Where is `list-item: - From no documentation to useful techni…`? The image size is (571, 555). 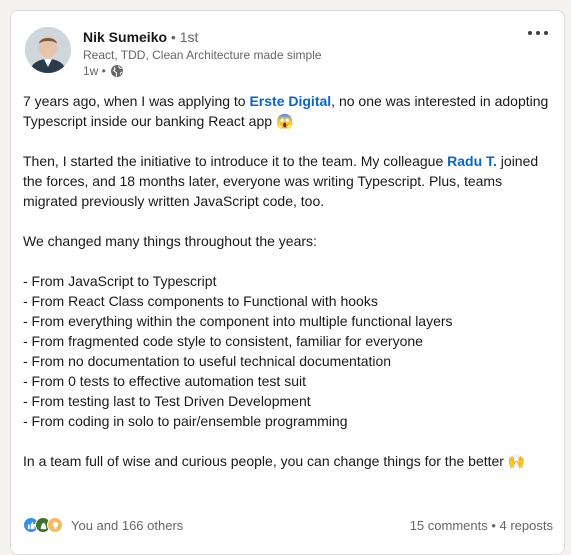
list-item: - From no documentation to useful techni… is located at coordinates (207, 361).